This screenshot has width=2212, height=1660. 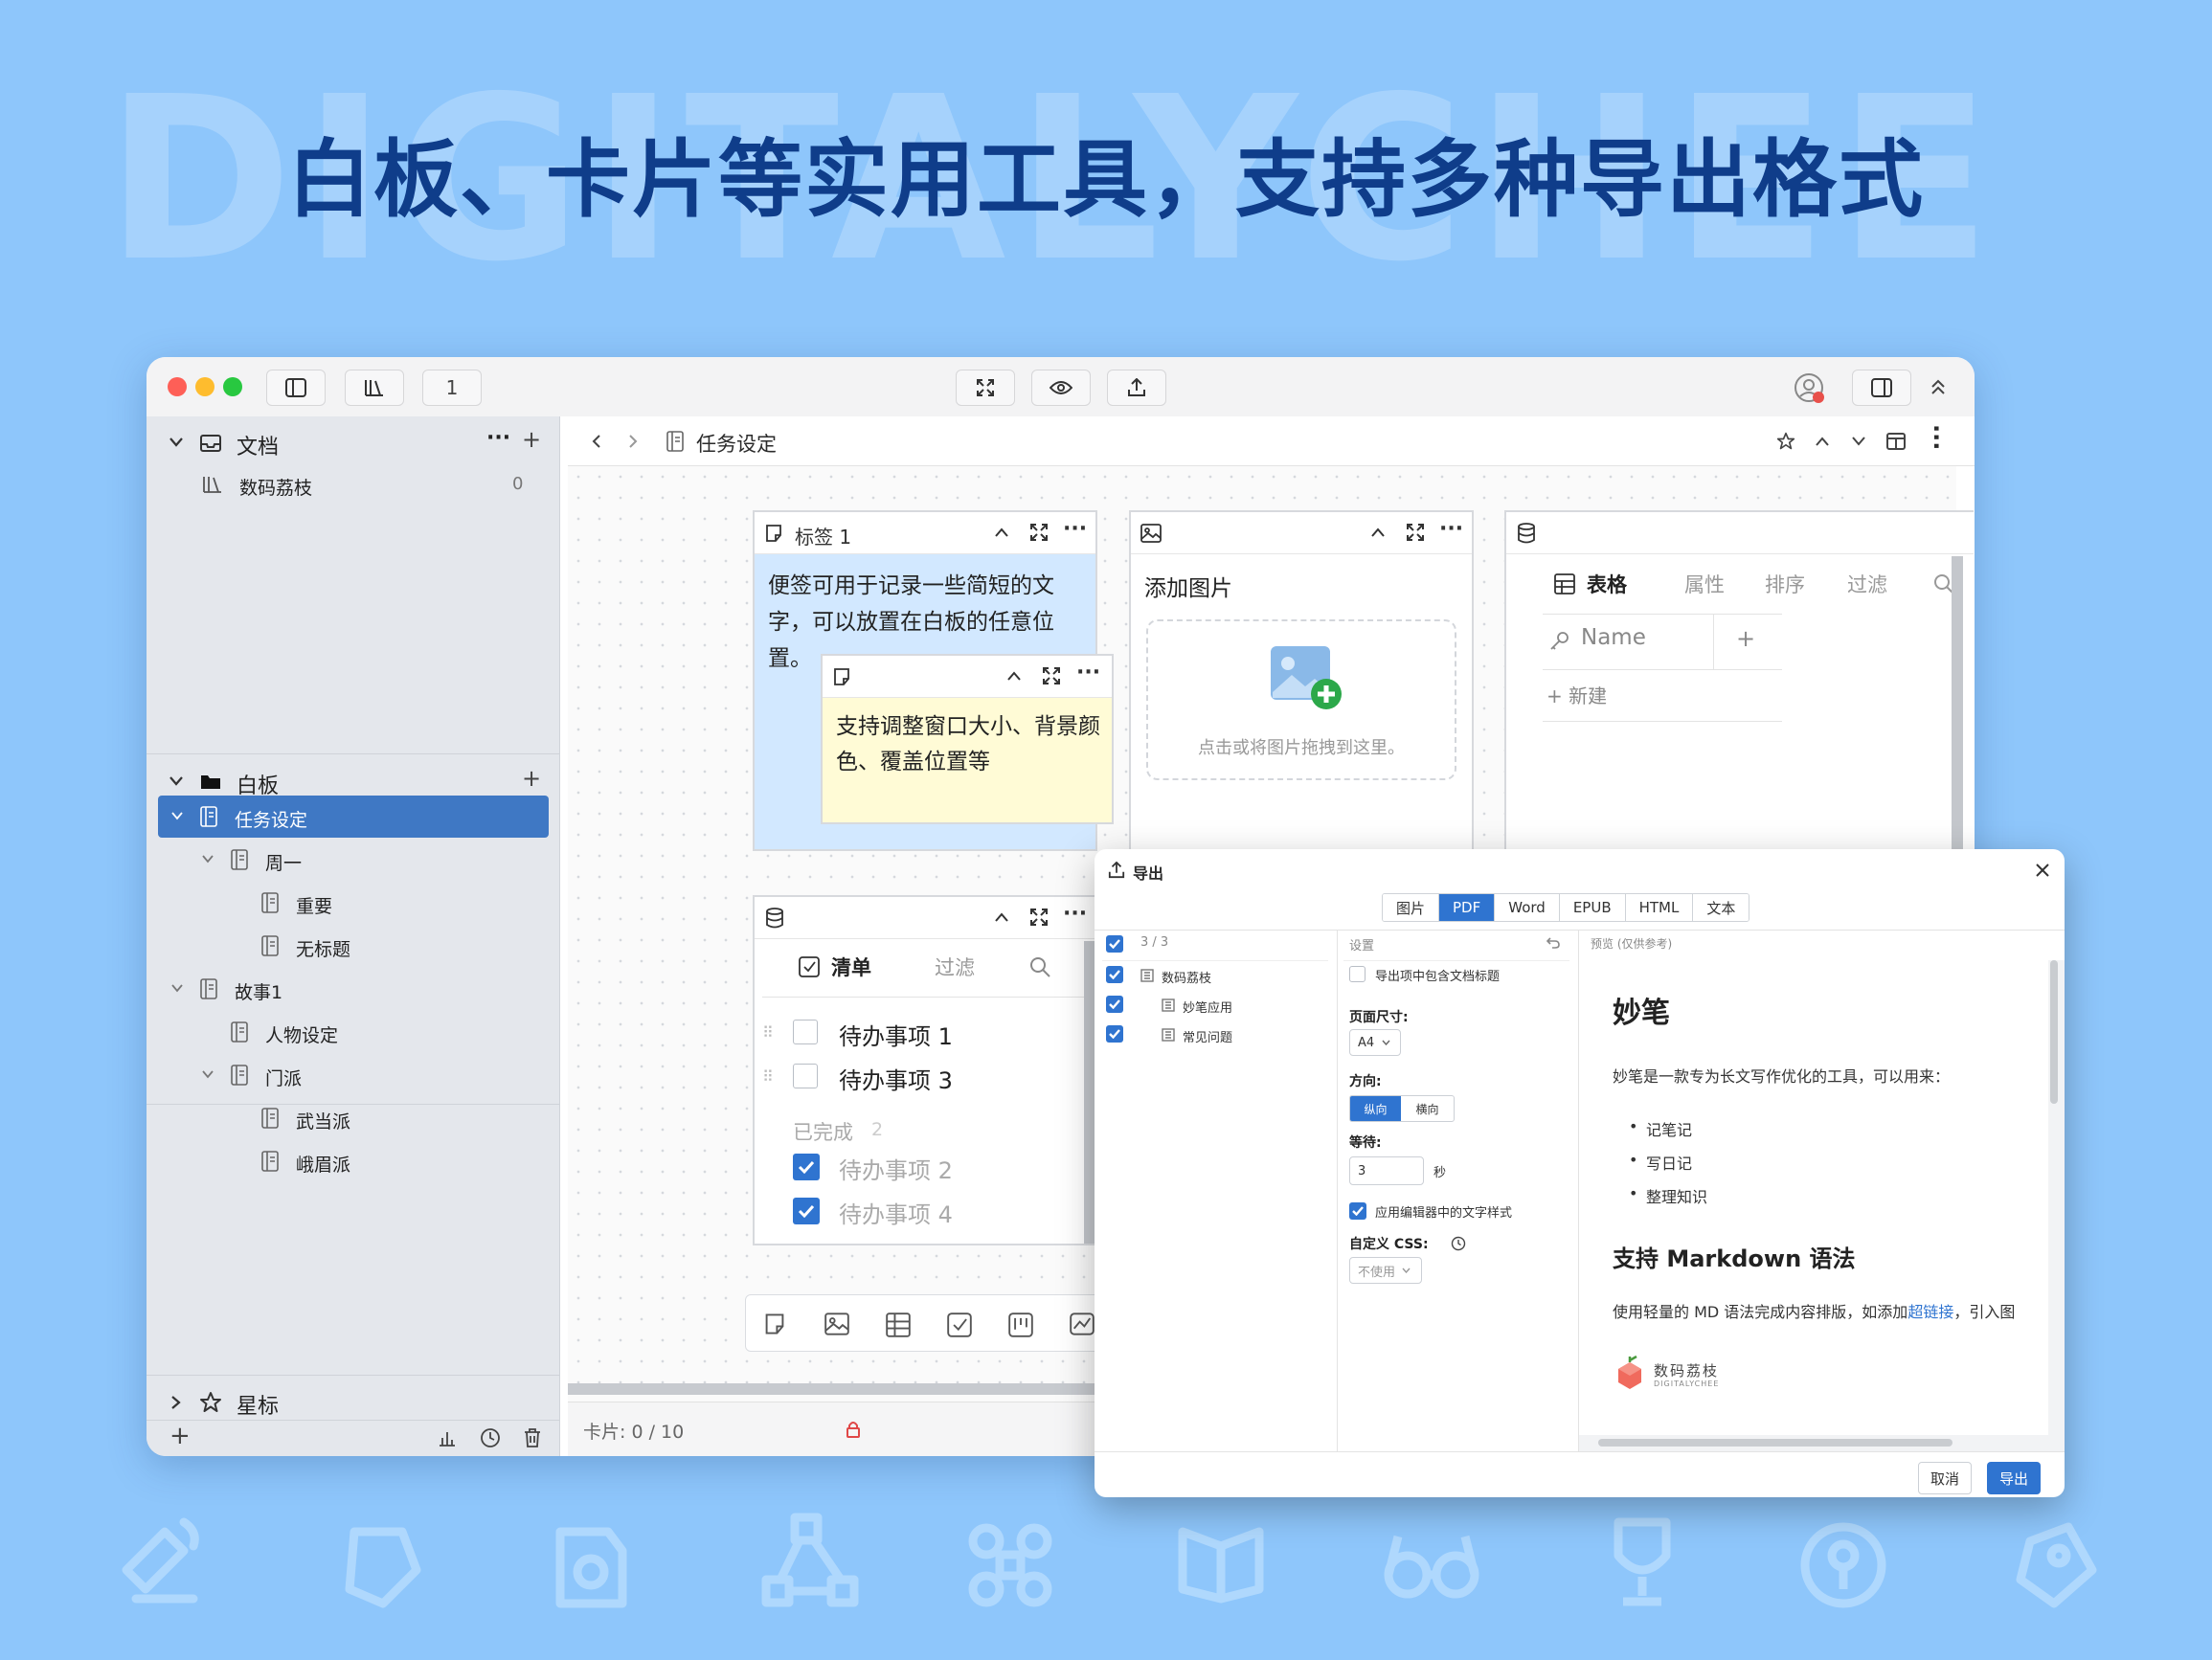 What do you see at coordinates (1458, 1243) in the screenshot?
I see `clock-icon` at bounding box center [1458, 1243].